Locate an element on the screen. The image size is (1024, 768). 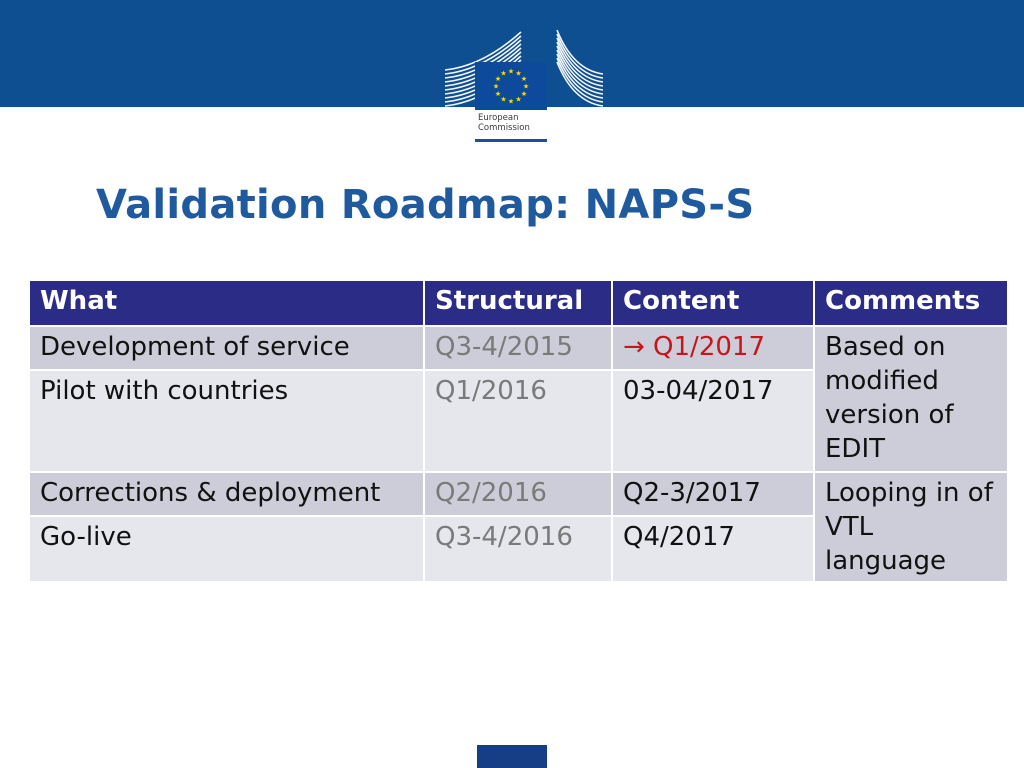
table-header-row: What Structural Content Comments is located at coordinates (518, 303).